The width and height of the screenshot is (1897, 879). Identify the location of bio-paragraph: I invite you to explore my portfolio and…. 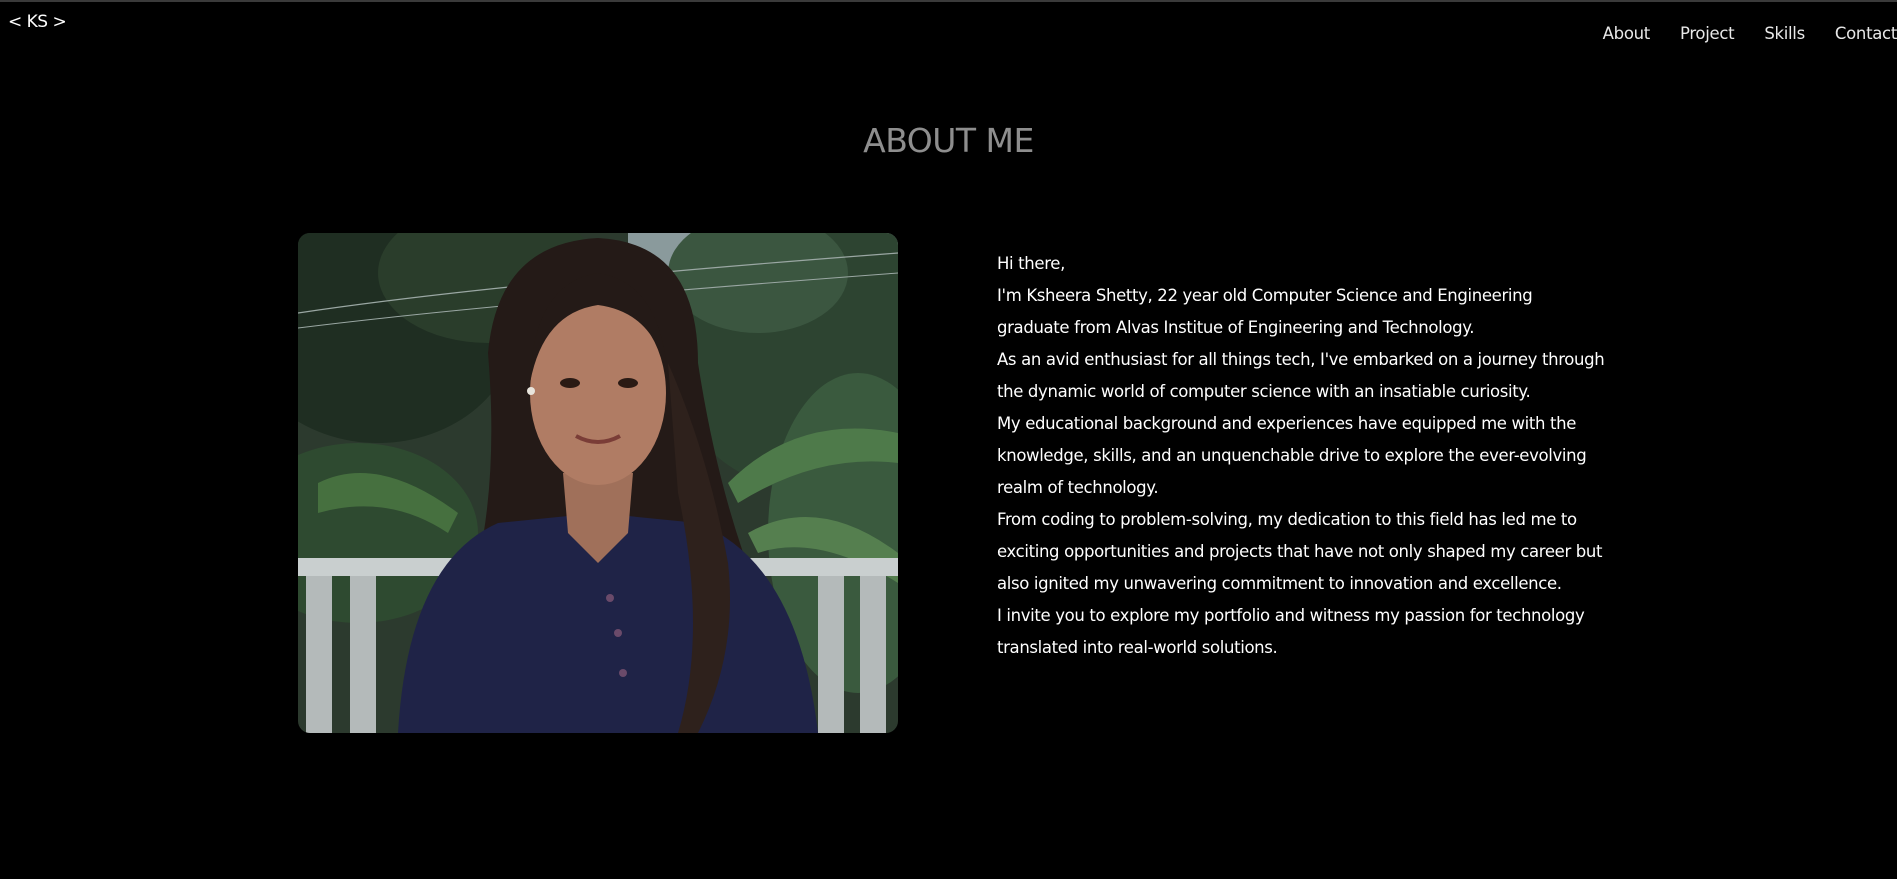
(1291, 631).